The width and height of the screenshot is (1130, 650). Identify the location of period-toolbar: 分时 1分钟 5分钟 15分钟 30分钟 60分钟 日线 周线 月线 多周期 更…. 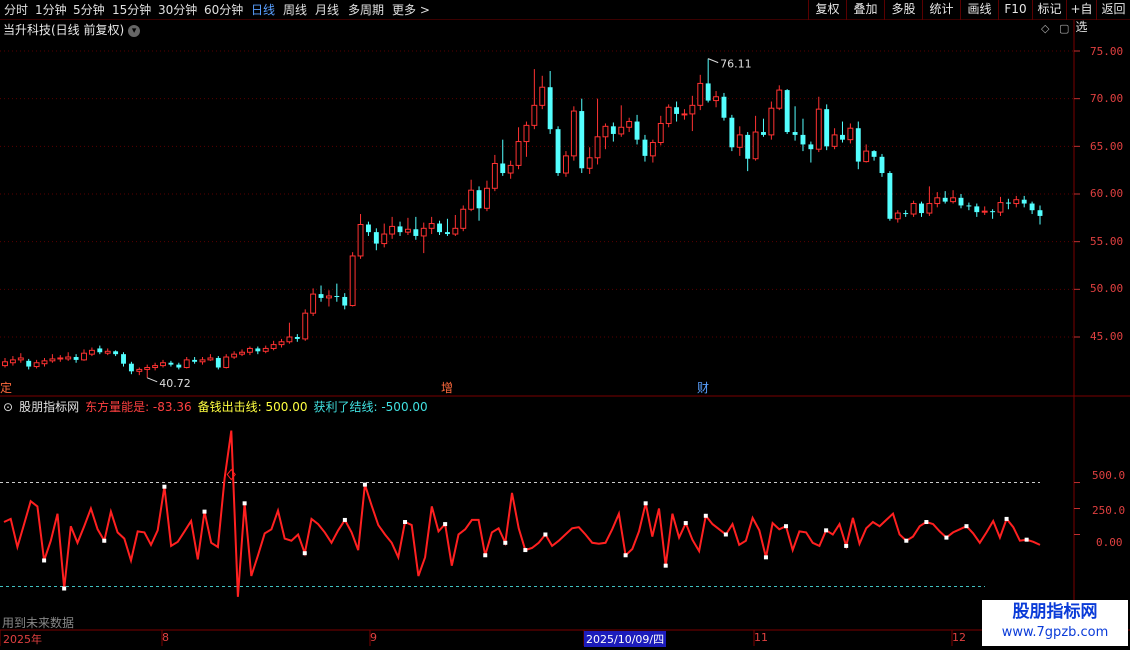
(565, 17).